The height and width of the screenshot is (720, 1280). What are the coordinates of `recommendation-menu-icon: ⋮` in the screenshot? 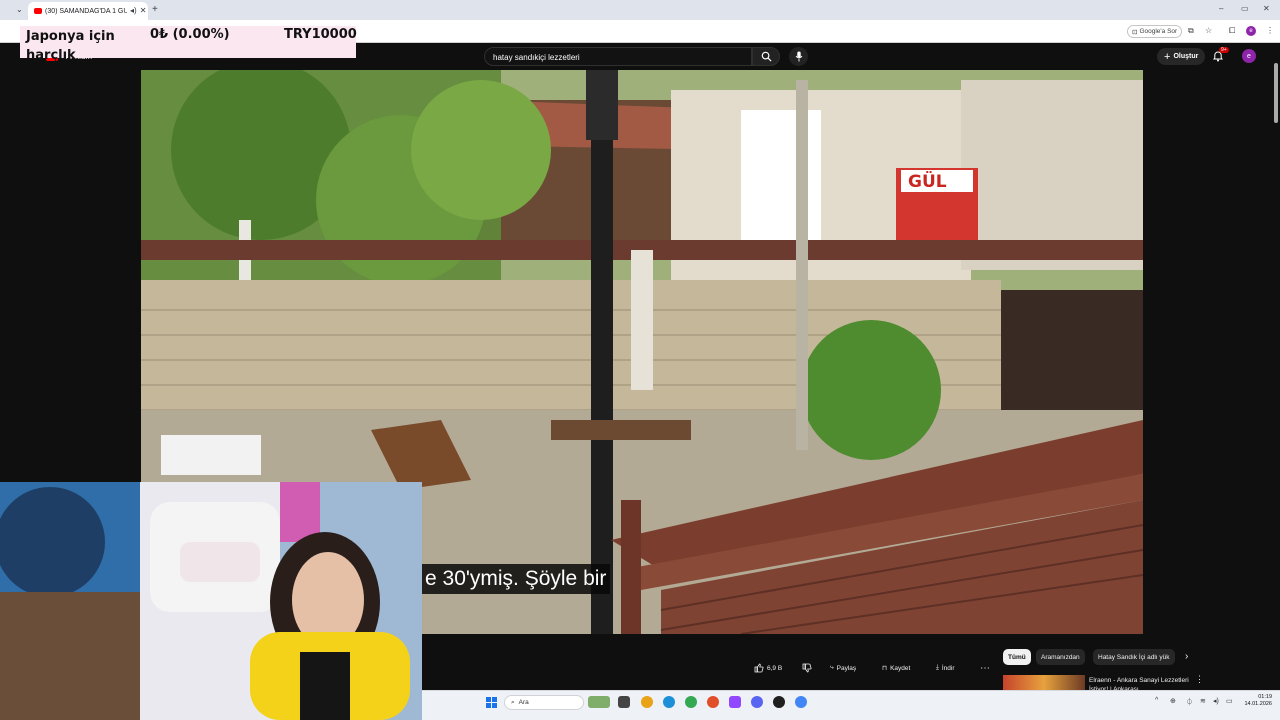 It's located at (1199, 679).